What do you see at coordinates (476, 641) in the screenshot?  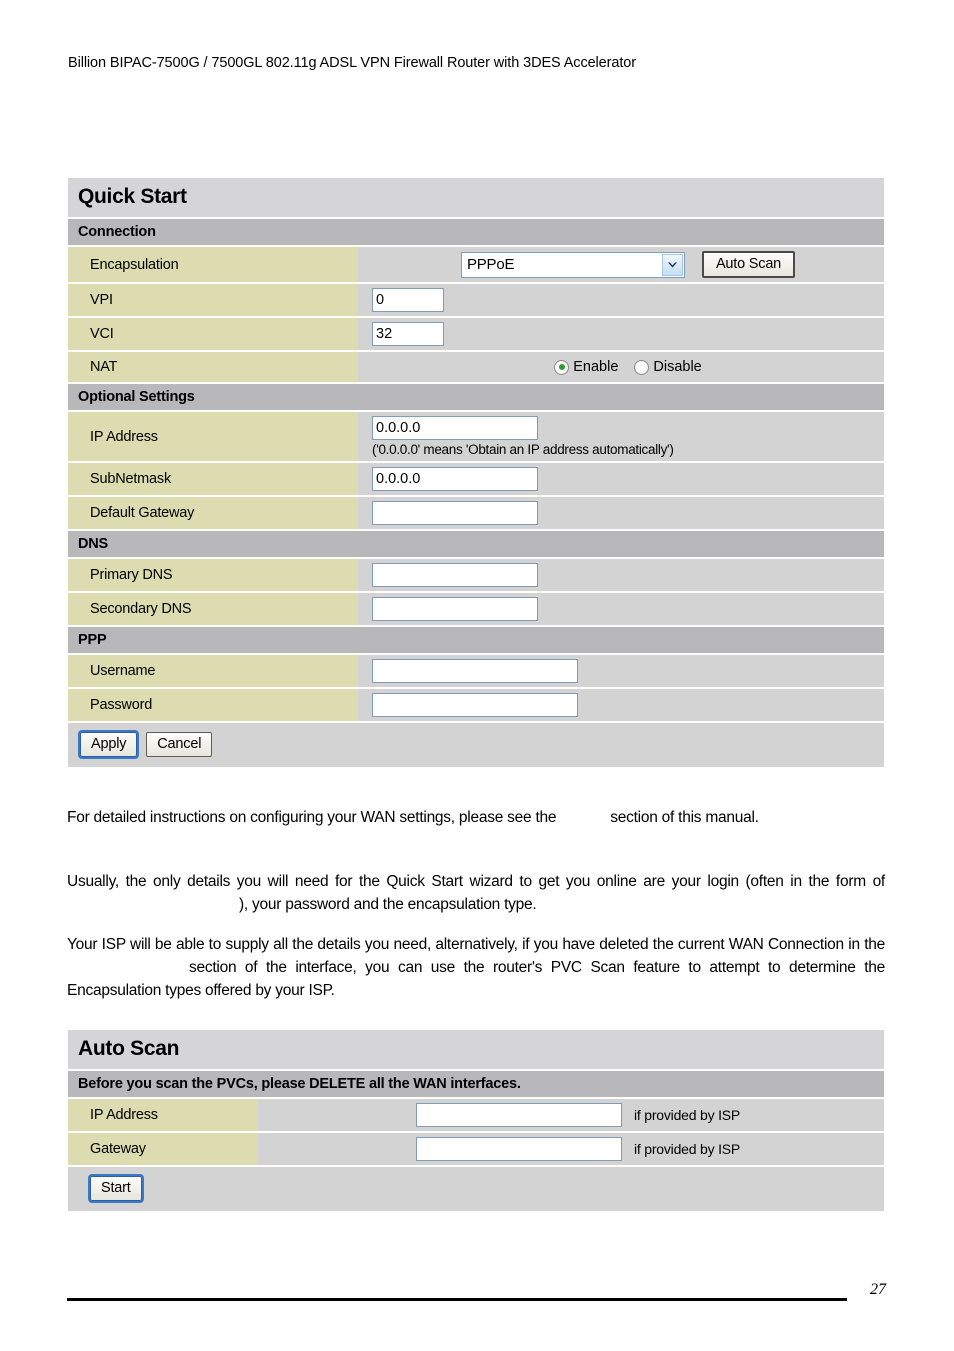 I see `section-ppp: PPP` at bounding box center [476, 641].